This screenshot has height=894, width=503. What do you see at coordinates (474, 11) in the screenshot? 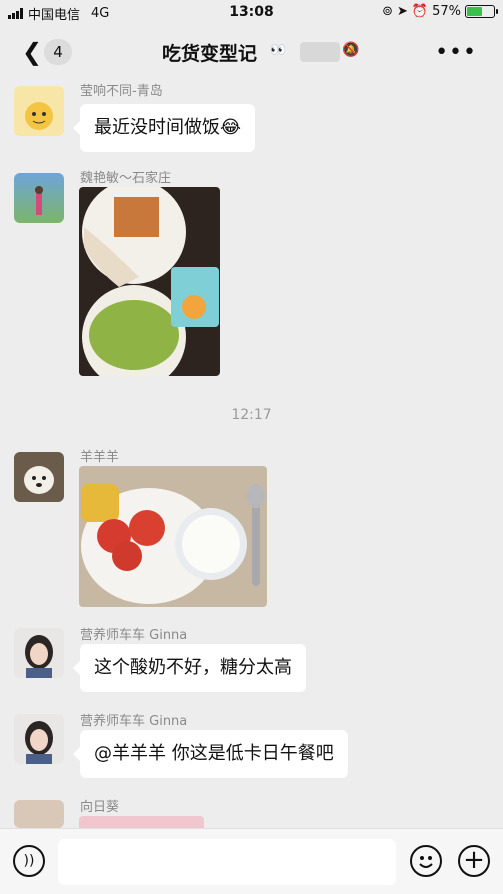
I see `battery-fill` at bounding box center [474, 11].